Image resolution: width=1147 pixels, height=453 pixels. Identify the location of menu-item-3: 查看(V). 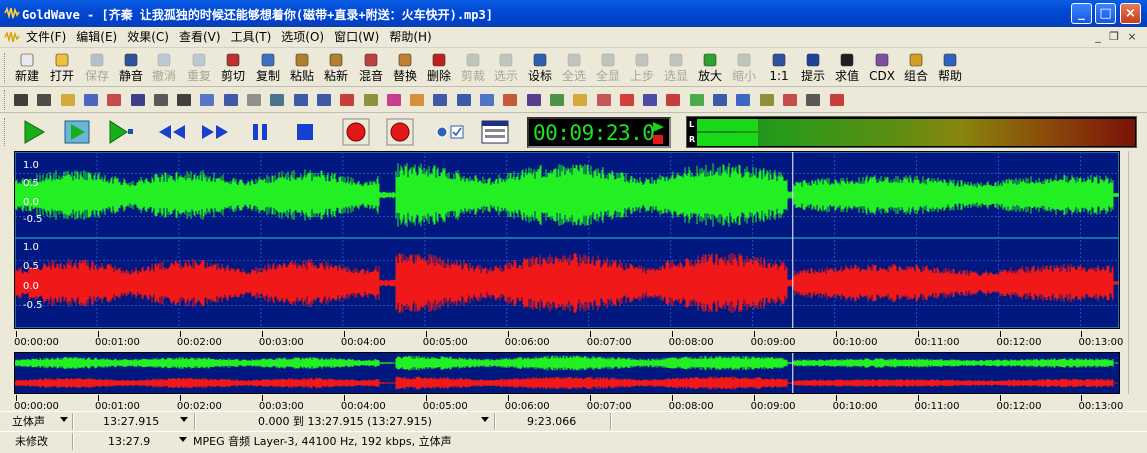
(203, 37).